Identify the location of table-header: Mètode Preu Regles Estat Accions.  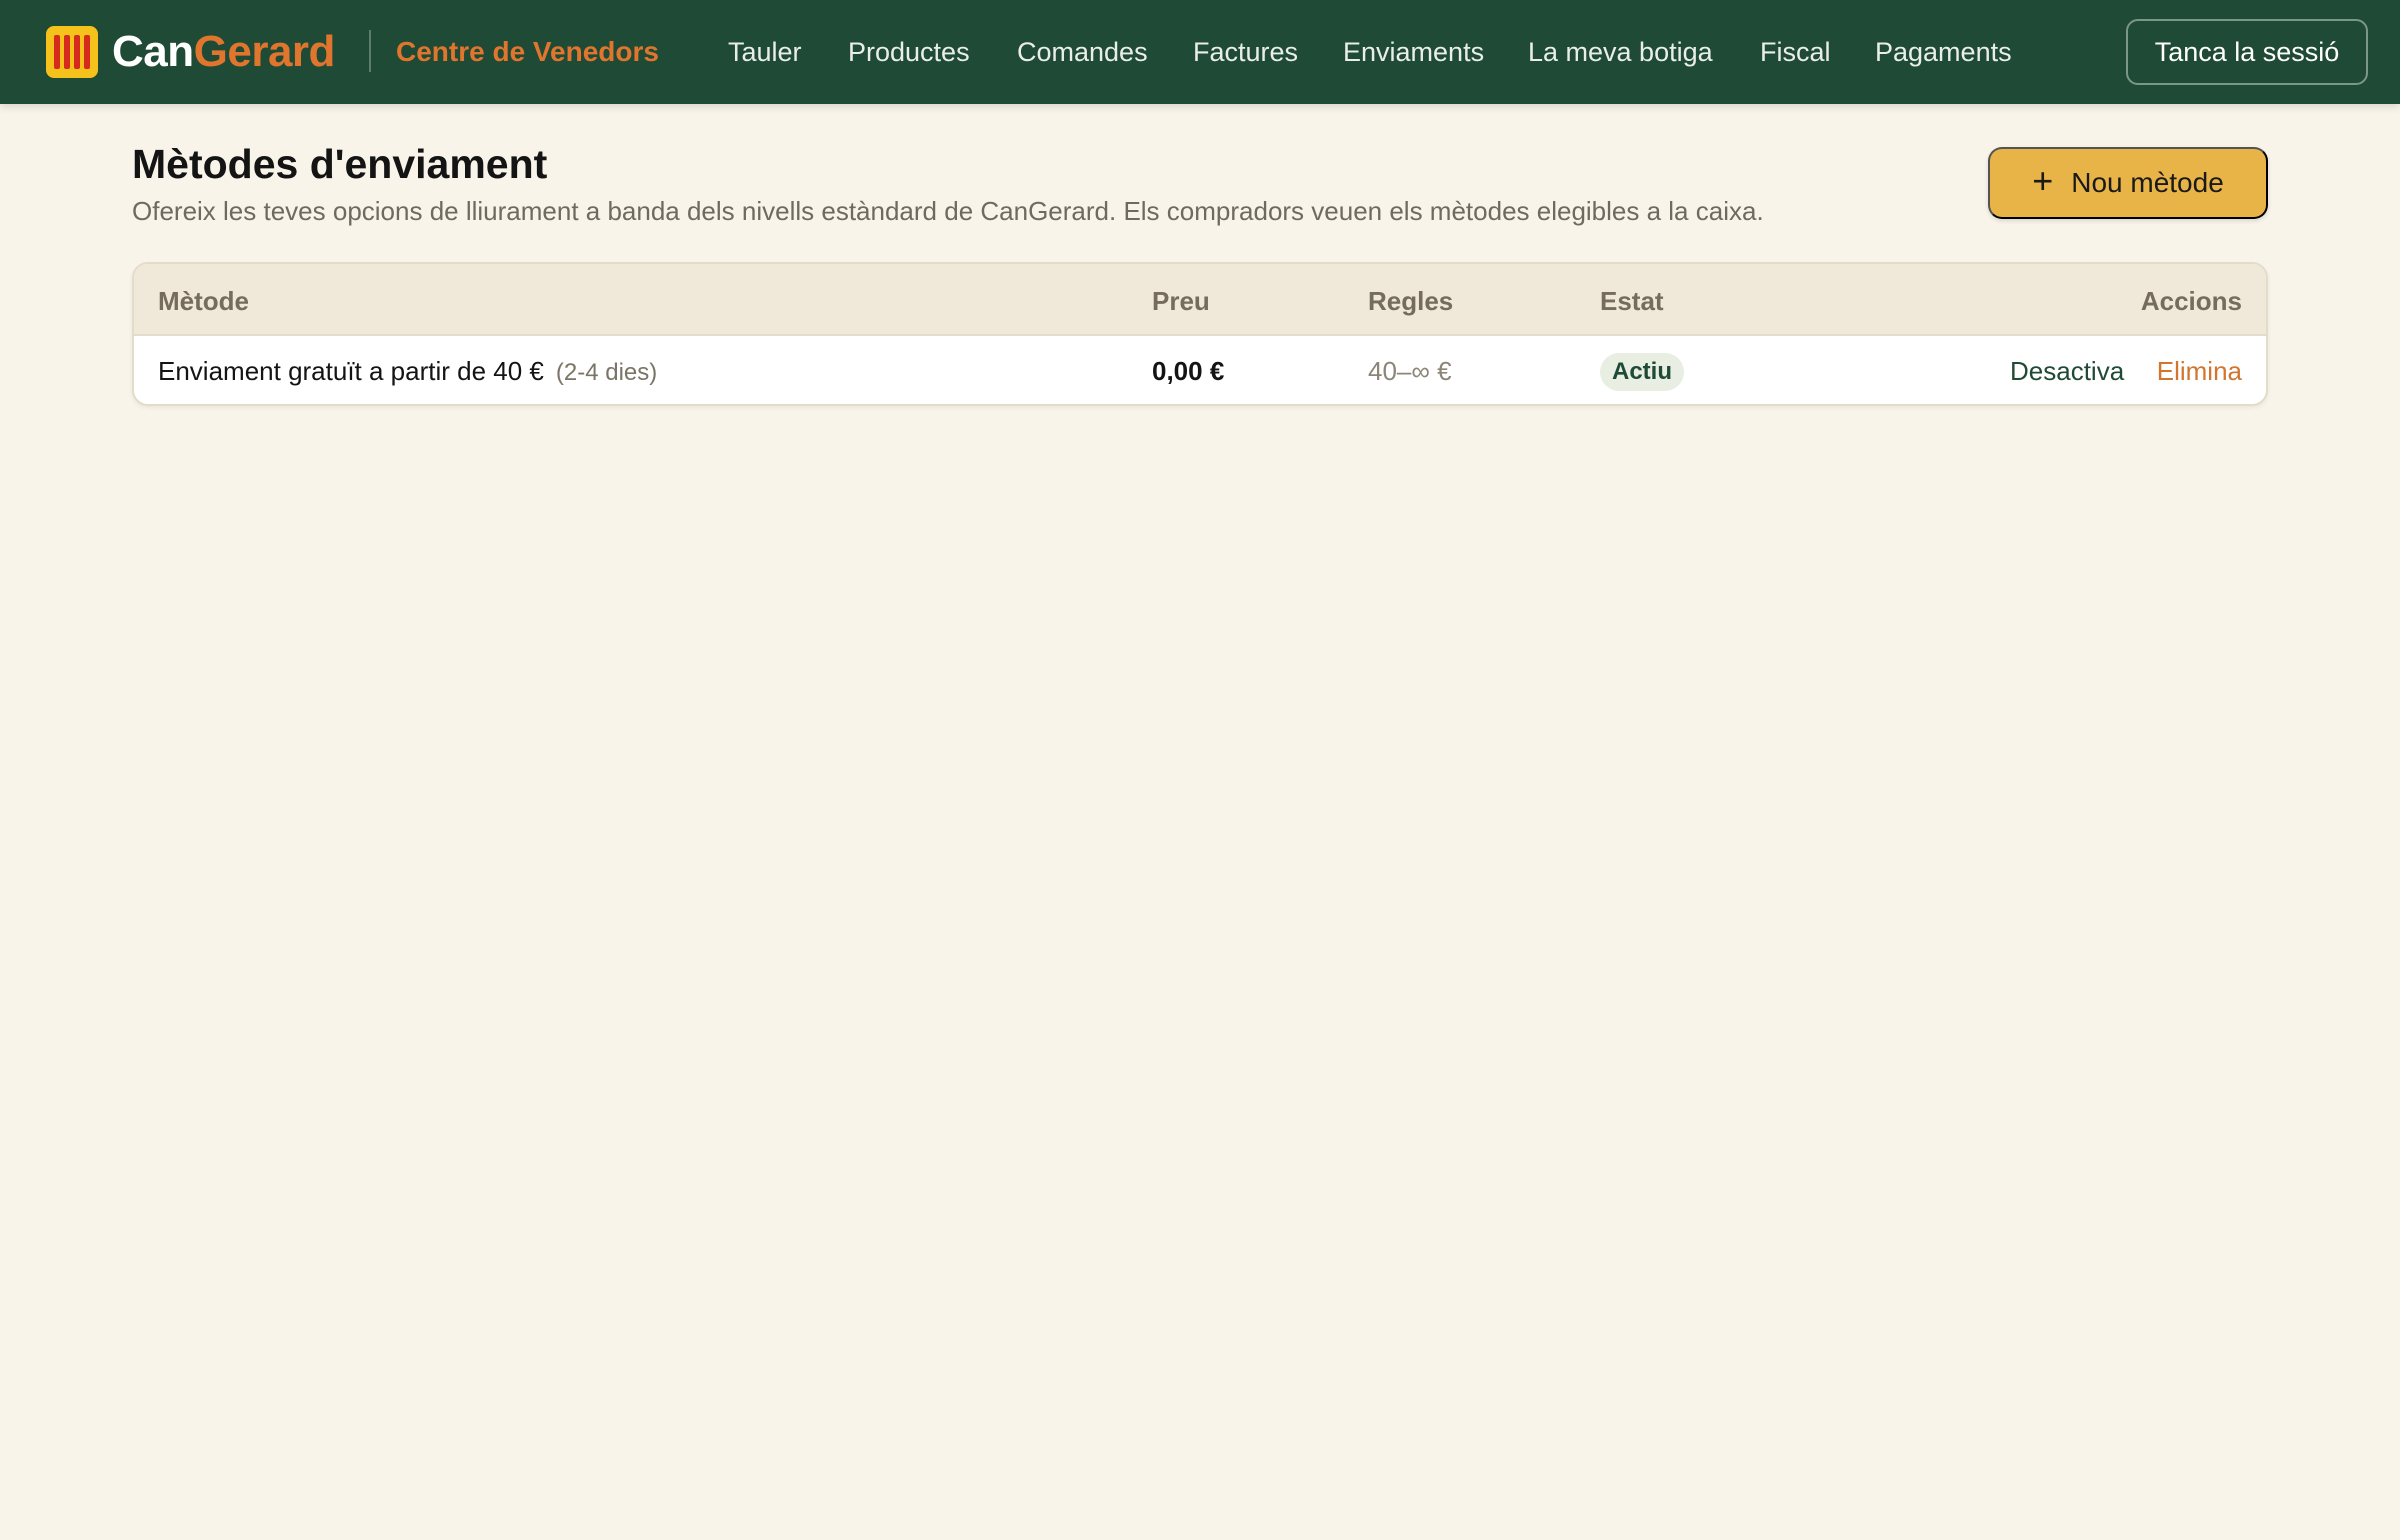
(1200, 300).